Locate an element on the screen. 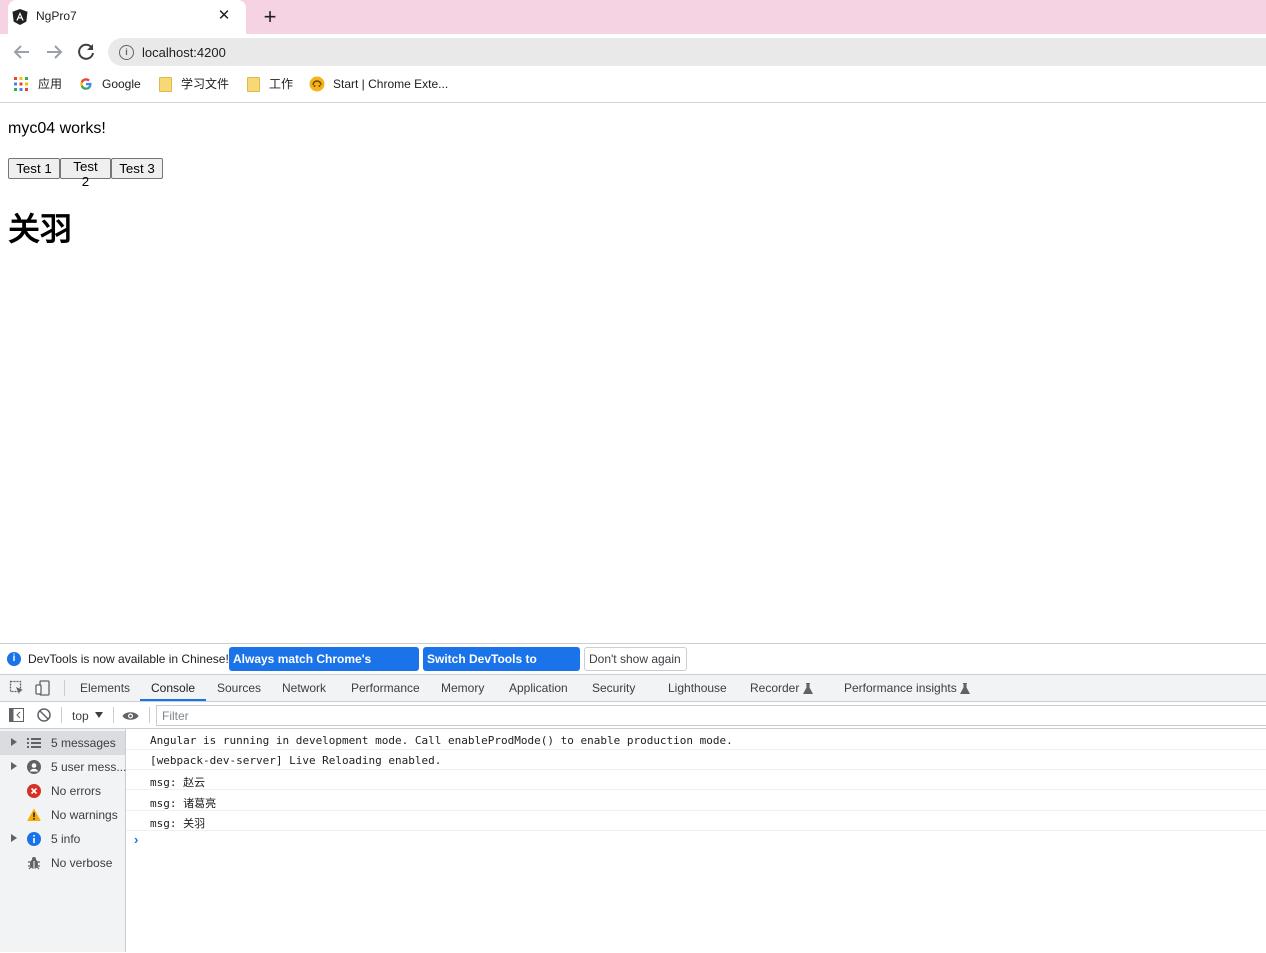 This screenshot has height=953, width=1266. dont-show-again-button: Don't show again is located at coordinates (635, 659).